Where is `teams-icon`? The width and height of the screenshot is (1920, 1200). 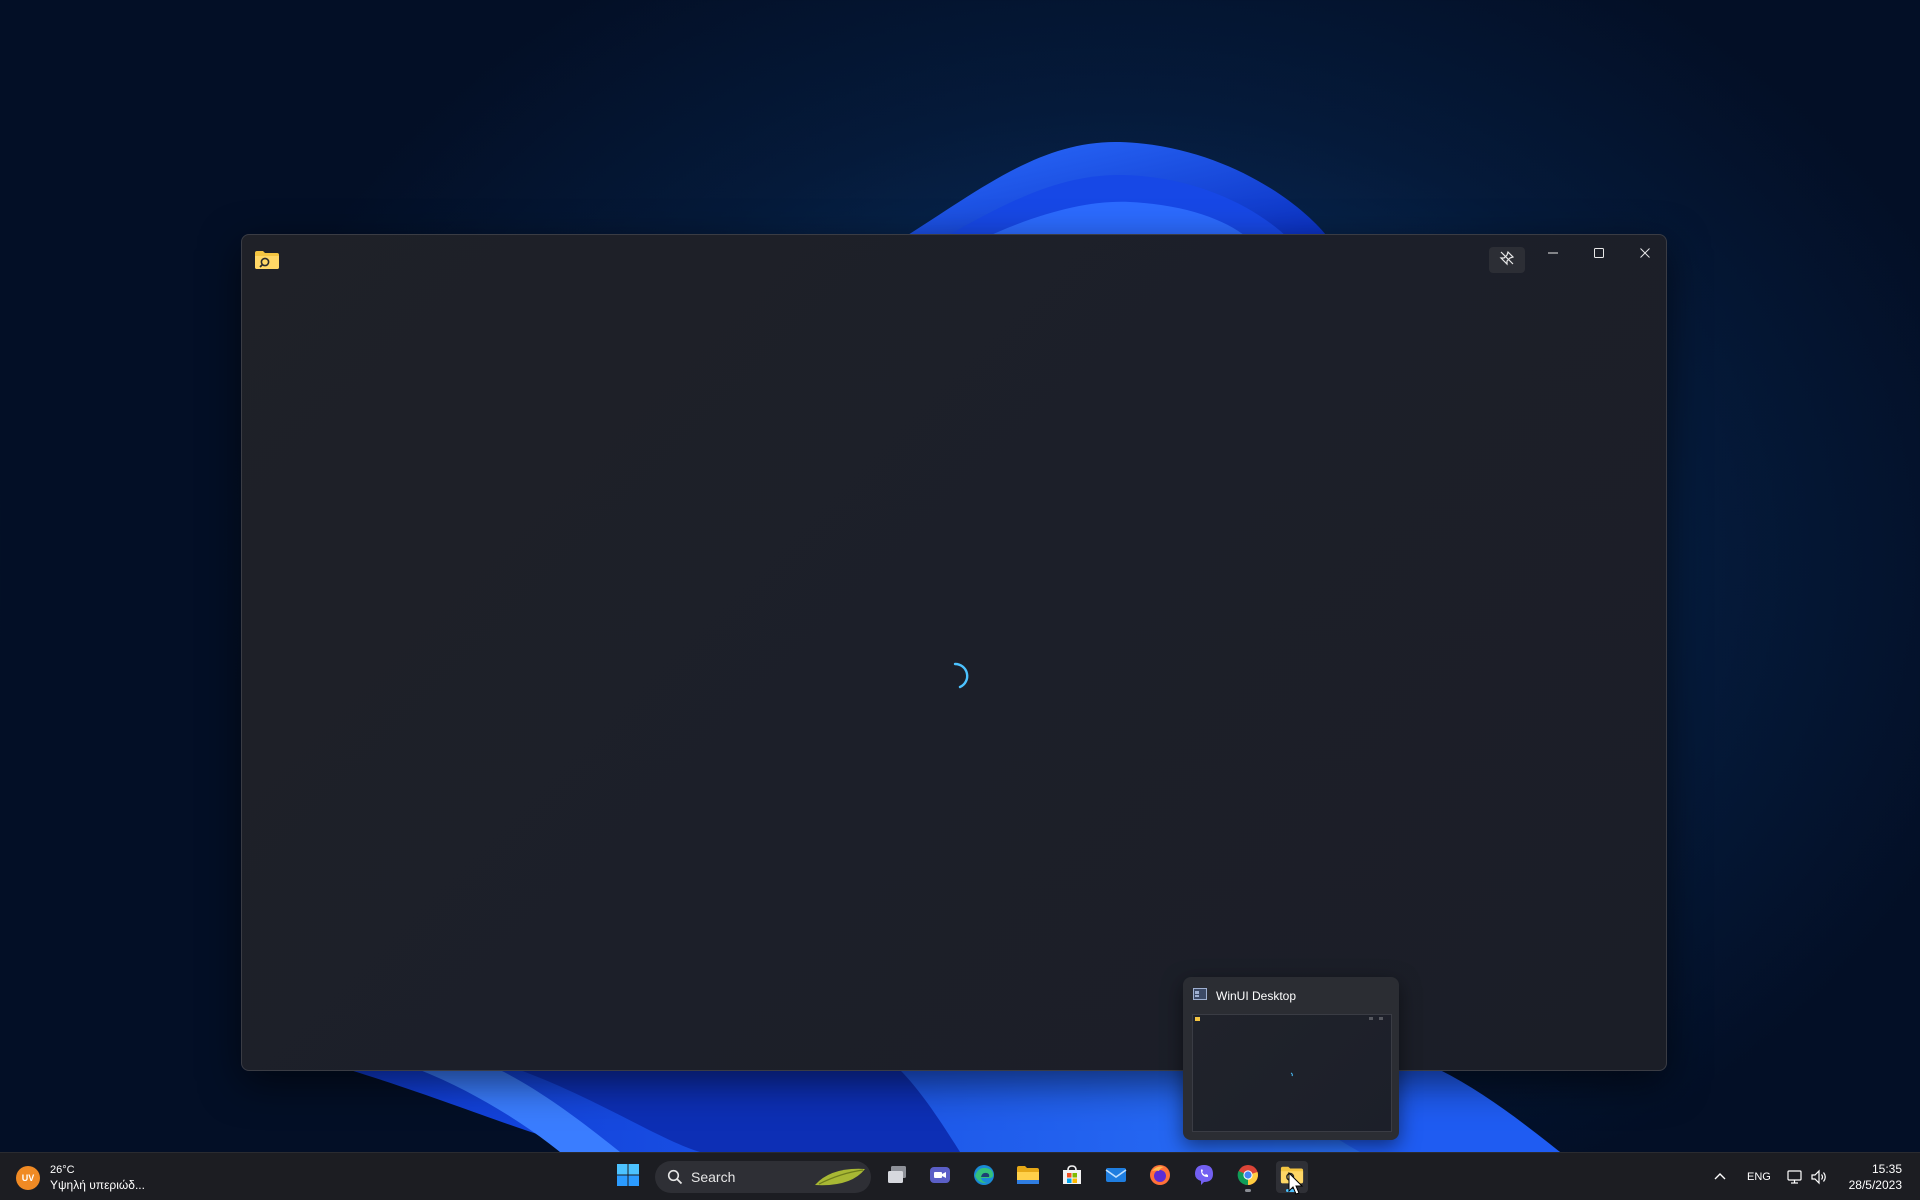
teams-icon is located at coordinates (940, 1177).